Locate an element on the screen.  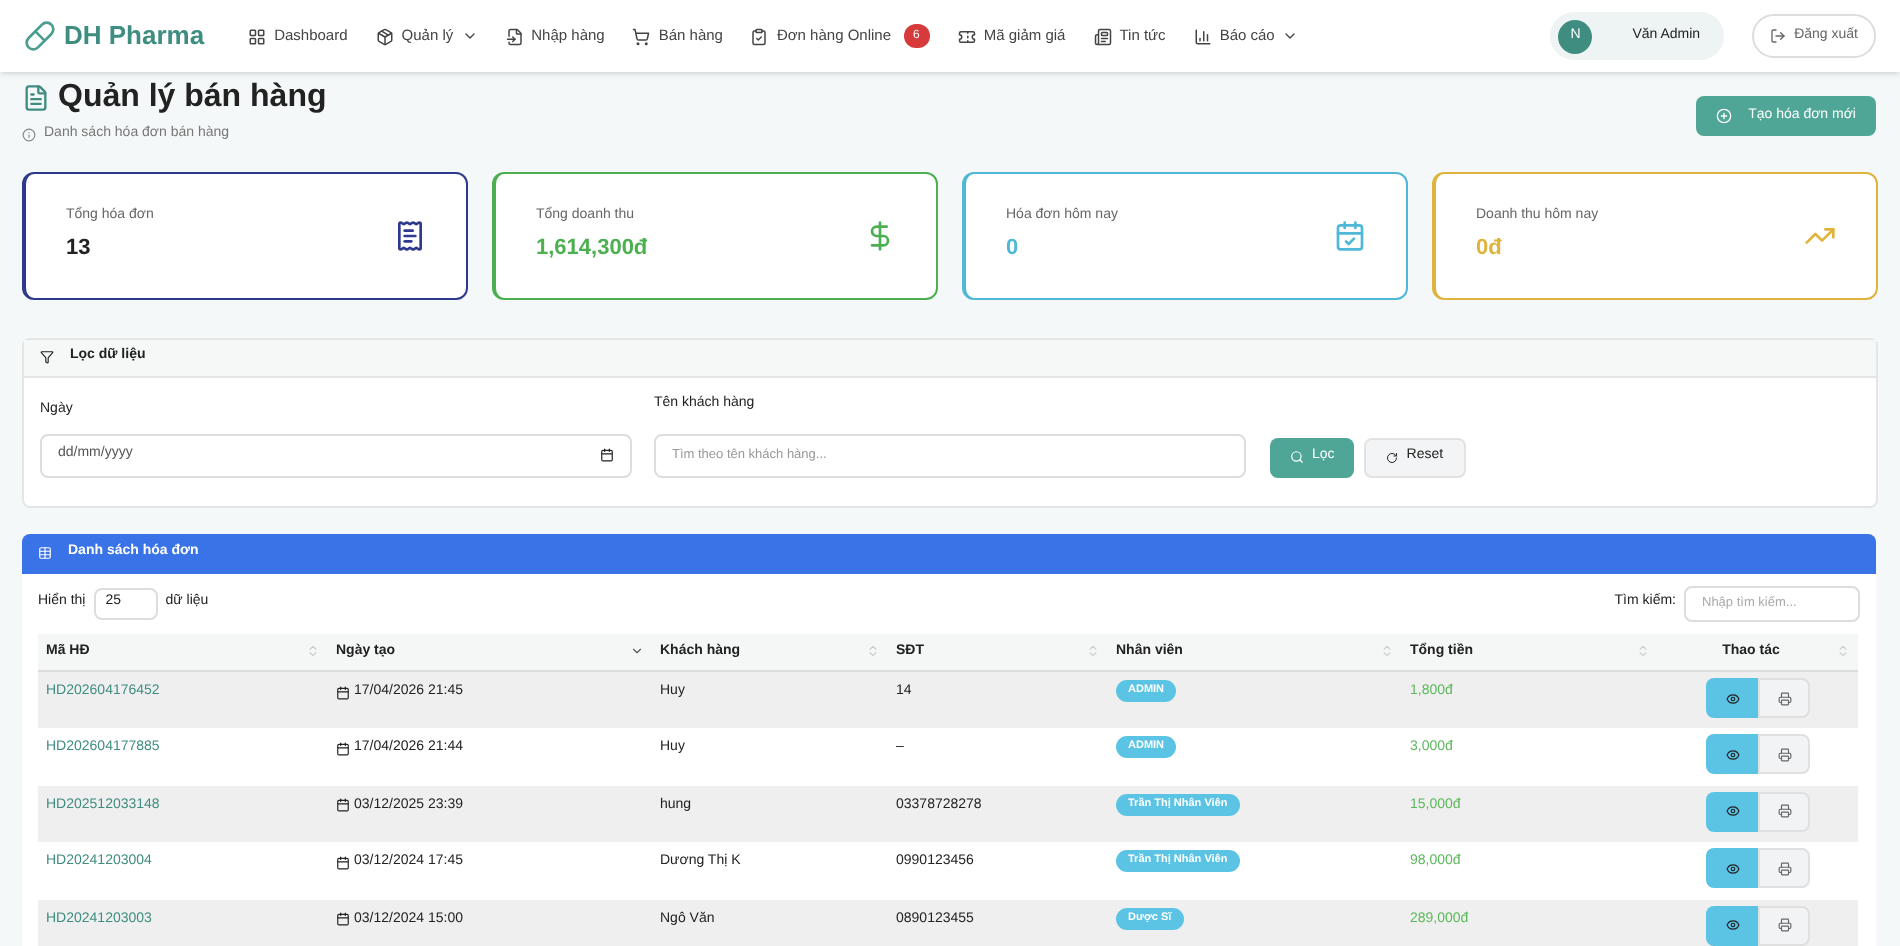
reset-icon is located at coordinates (1392, 457).